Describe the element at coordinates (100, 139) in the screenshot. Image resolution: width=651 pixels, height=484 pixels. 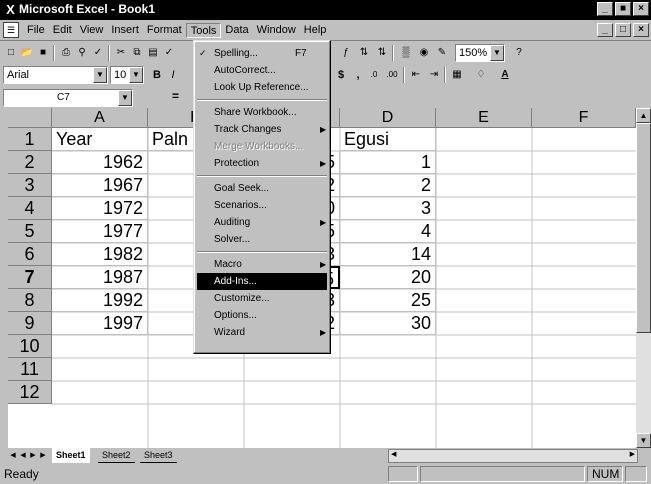
I see `cell-a1: Year` at that location.